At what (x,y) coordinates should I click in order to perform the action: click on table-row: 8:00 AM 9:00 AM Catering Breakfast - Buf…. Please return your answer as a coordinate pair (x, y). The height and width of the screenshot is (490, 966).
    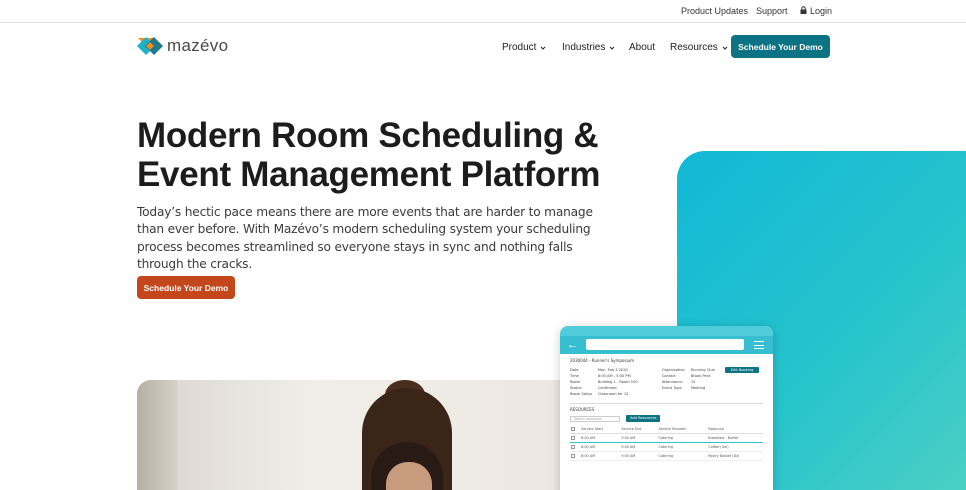
    Looking at the image, I should click on (666, 438).